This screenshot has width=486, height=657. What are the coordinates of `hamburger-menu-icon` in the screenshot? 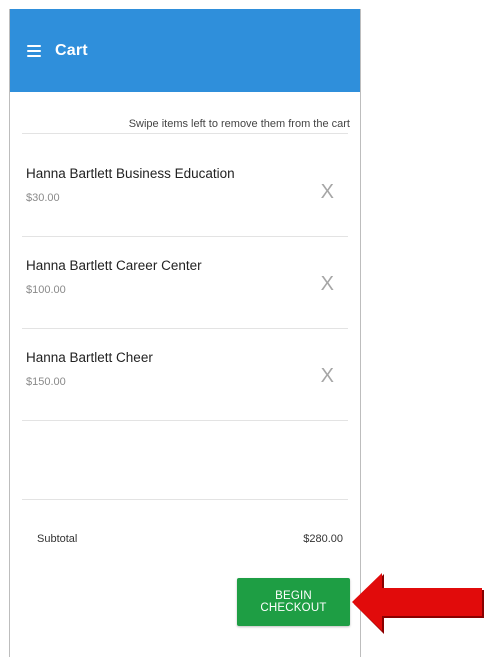 It's located at (34, 50).